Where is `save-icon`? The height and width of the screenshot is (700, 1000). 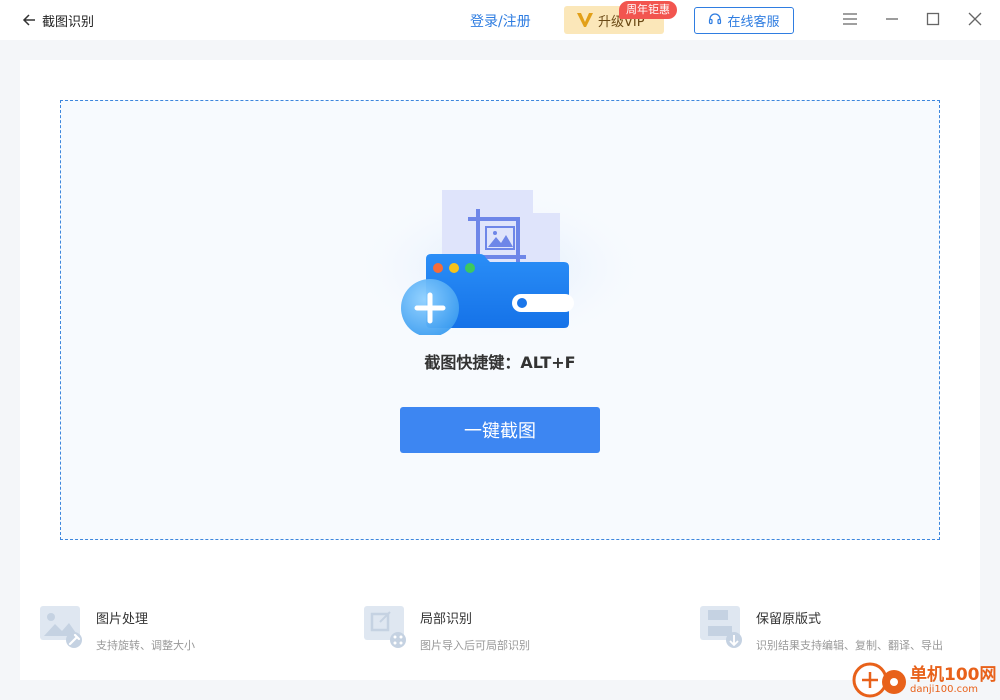
save-icon is located at coordinates (722, 626).